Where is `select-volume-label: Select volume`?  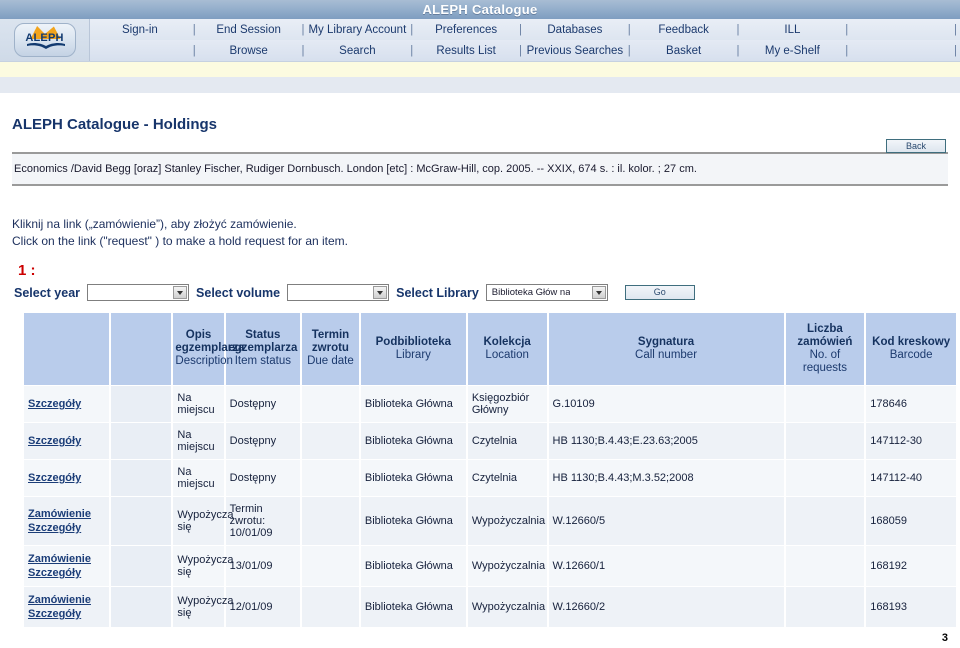
select-volume-label: Select volume is located at coordinates (238, 292).